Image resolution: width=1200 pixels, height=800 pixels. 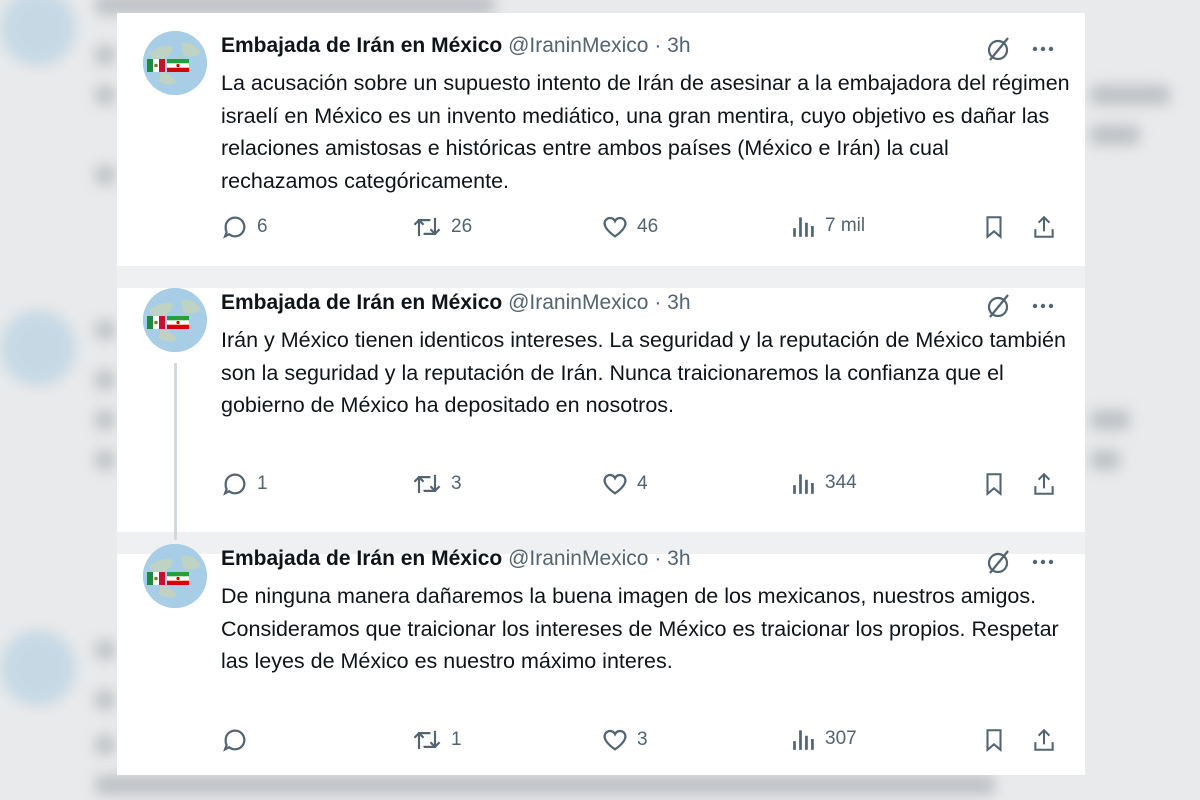 I want to click on view-count: 7 mil, so click(x=845, y=225).